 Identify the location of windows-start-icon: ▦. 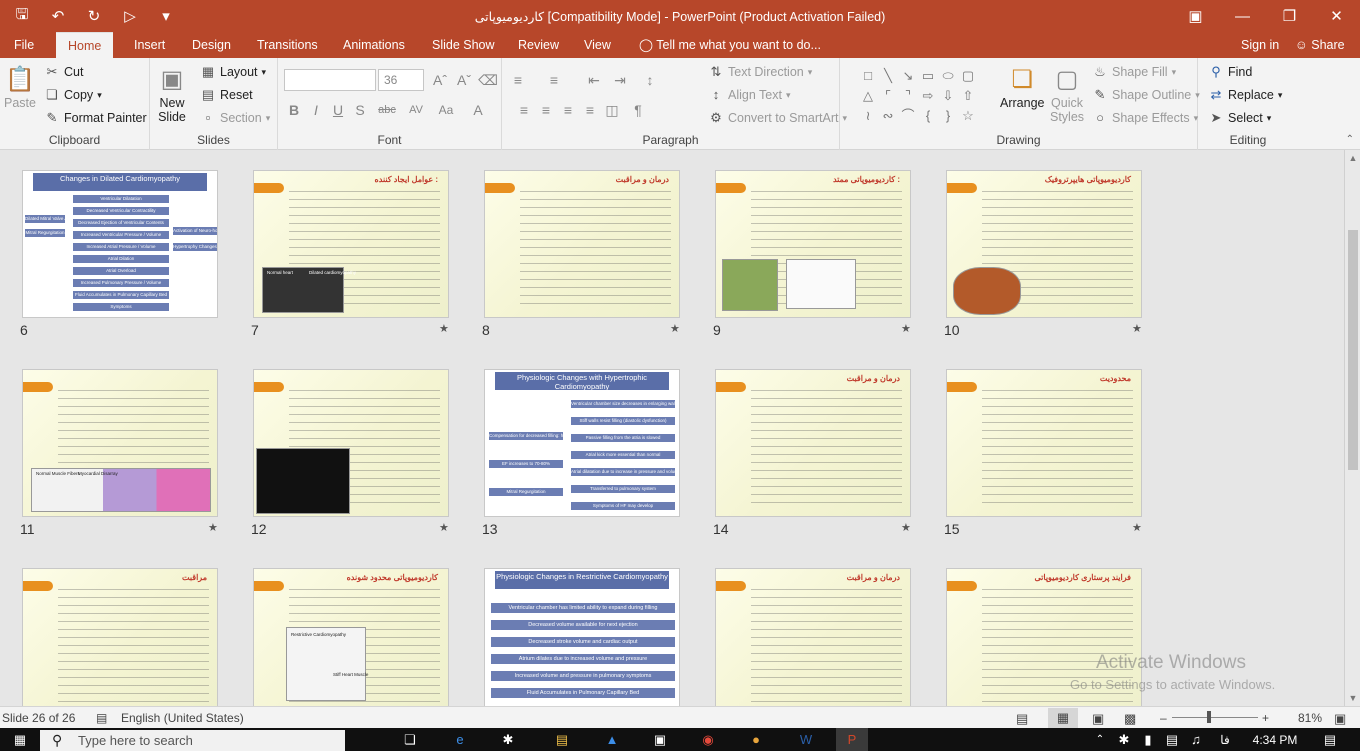
(20, 739).